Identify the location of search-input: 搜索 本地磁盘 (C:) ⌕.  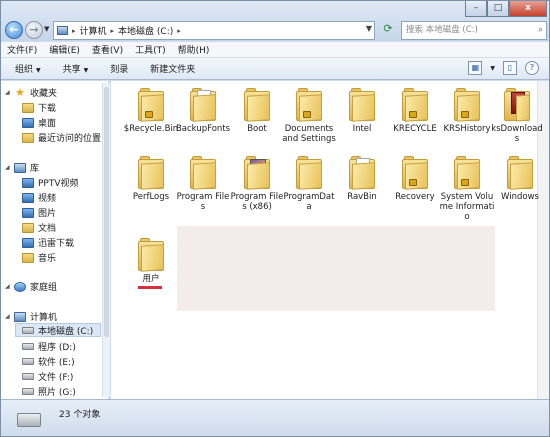
(474, 30).